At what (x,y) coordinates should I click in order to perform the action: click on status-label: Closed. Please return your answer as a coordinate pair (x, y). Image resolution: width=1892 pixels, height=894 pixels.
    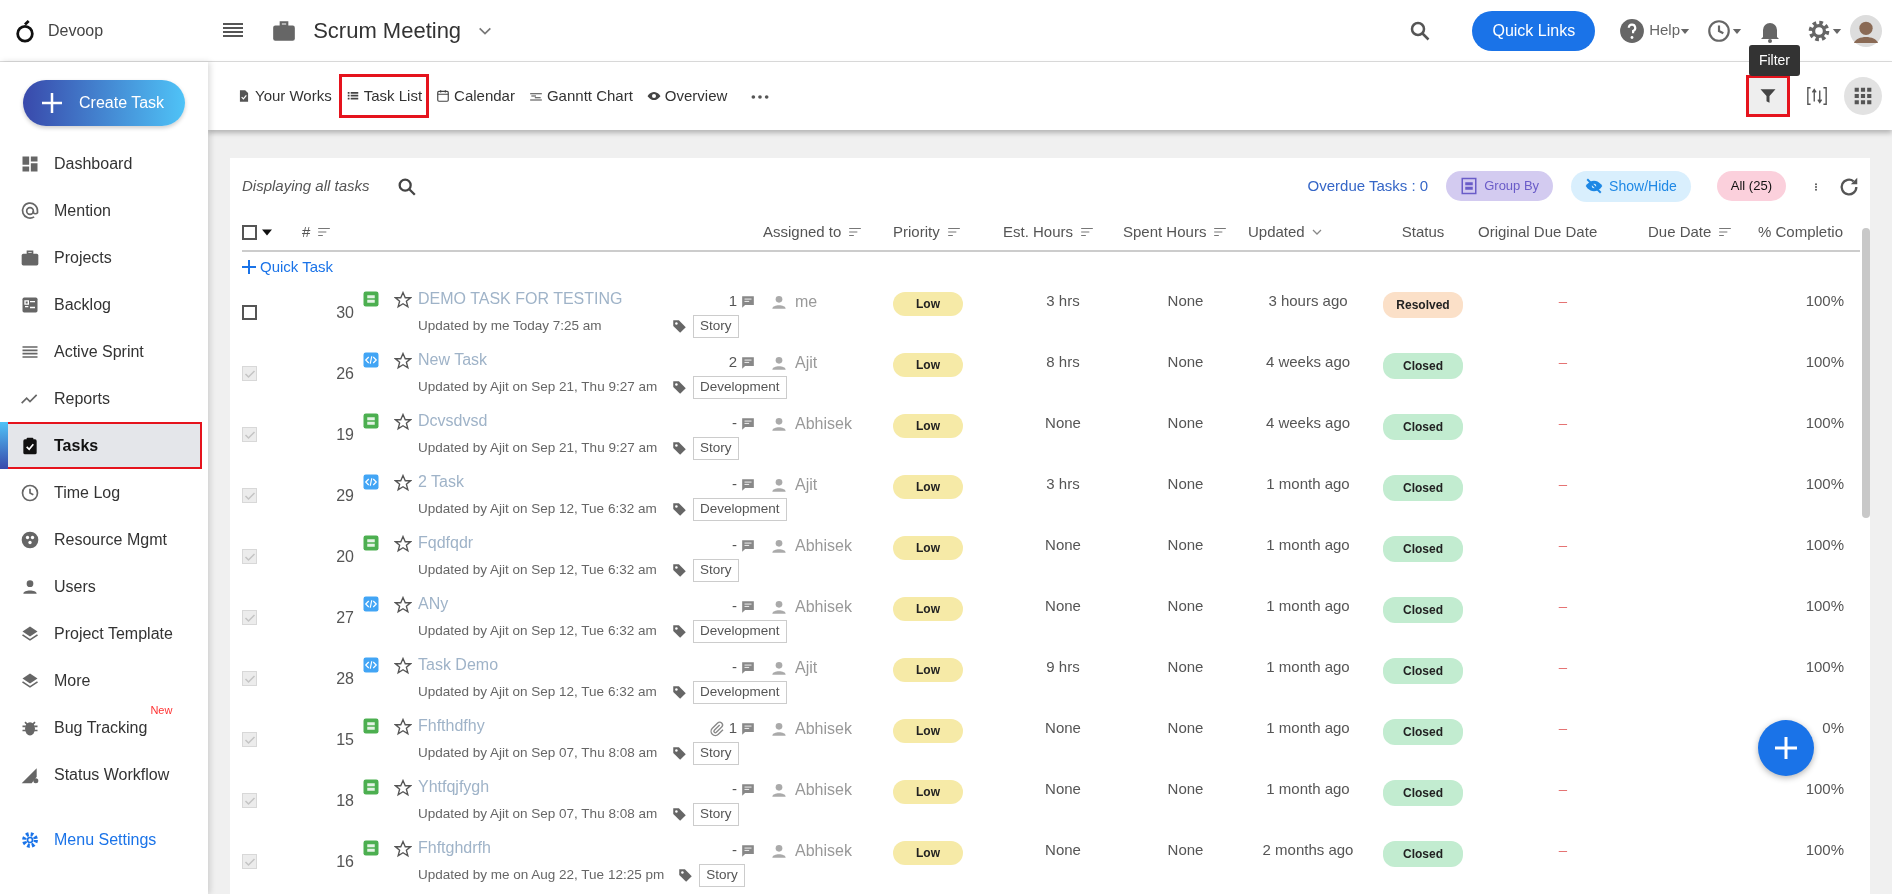
    Looking at the image, I should click on (1423, 731).